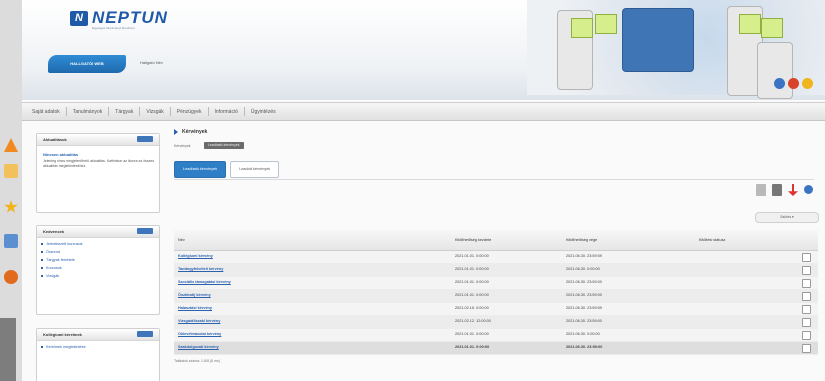 The height and width of the screenshot is (381, 825). What do you see at coordinates (712, 240) in the screenshot?
I see `column-header-status: Kitöltési státusz` at bounding box center [712, 240].